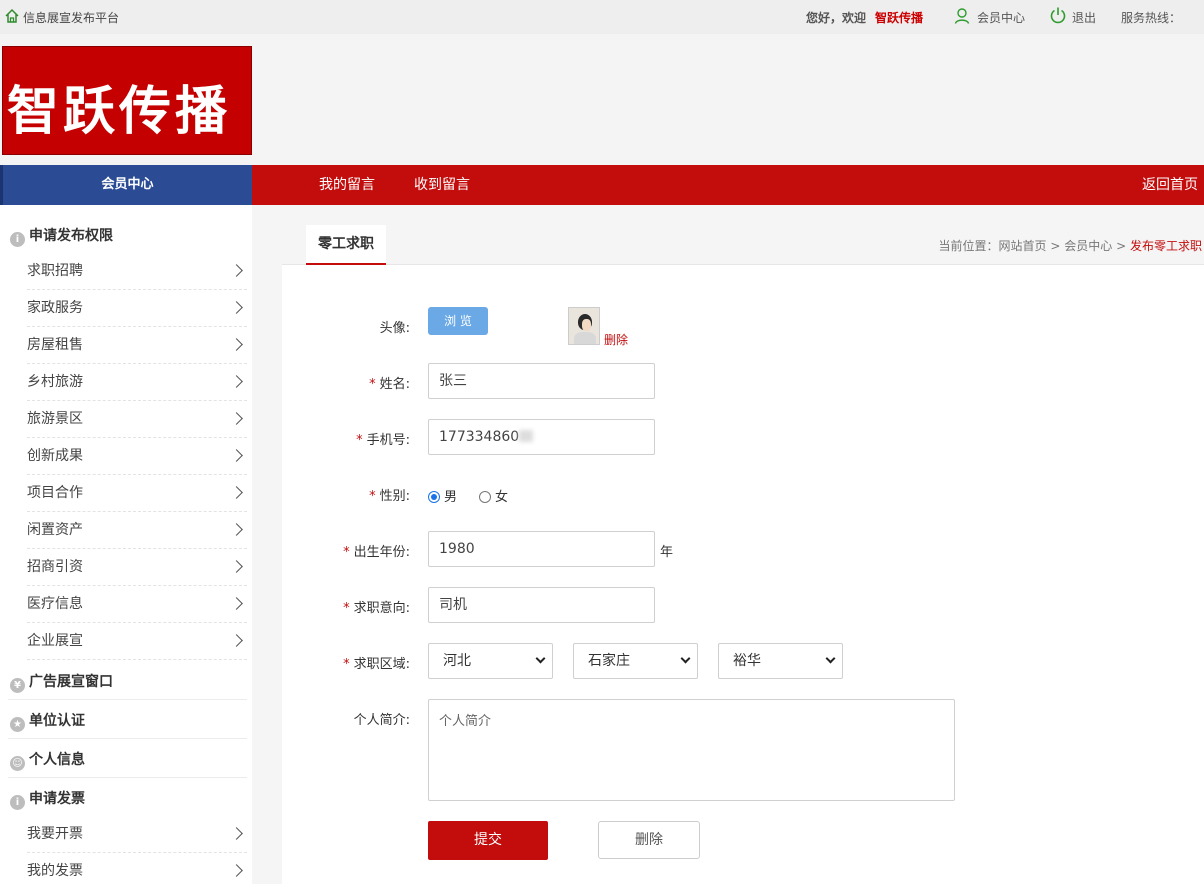 Image resolution: width=1204 pixels, height=884 pixels. I want to click on sidebar-item-housekeeping: 家政服务, so click(137, 308).